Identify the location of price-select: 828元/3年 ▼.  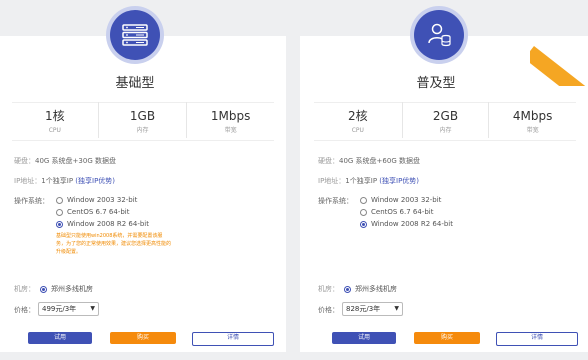
(372, 309).